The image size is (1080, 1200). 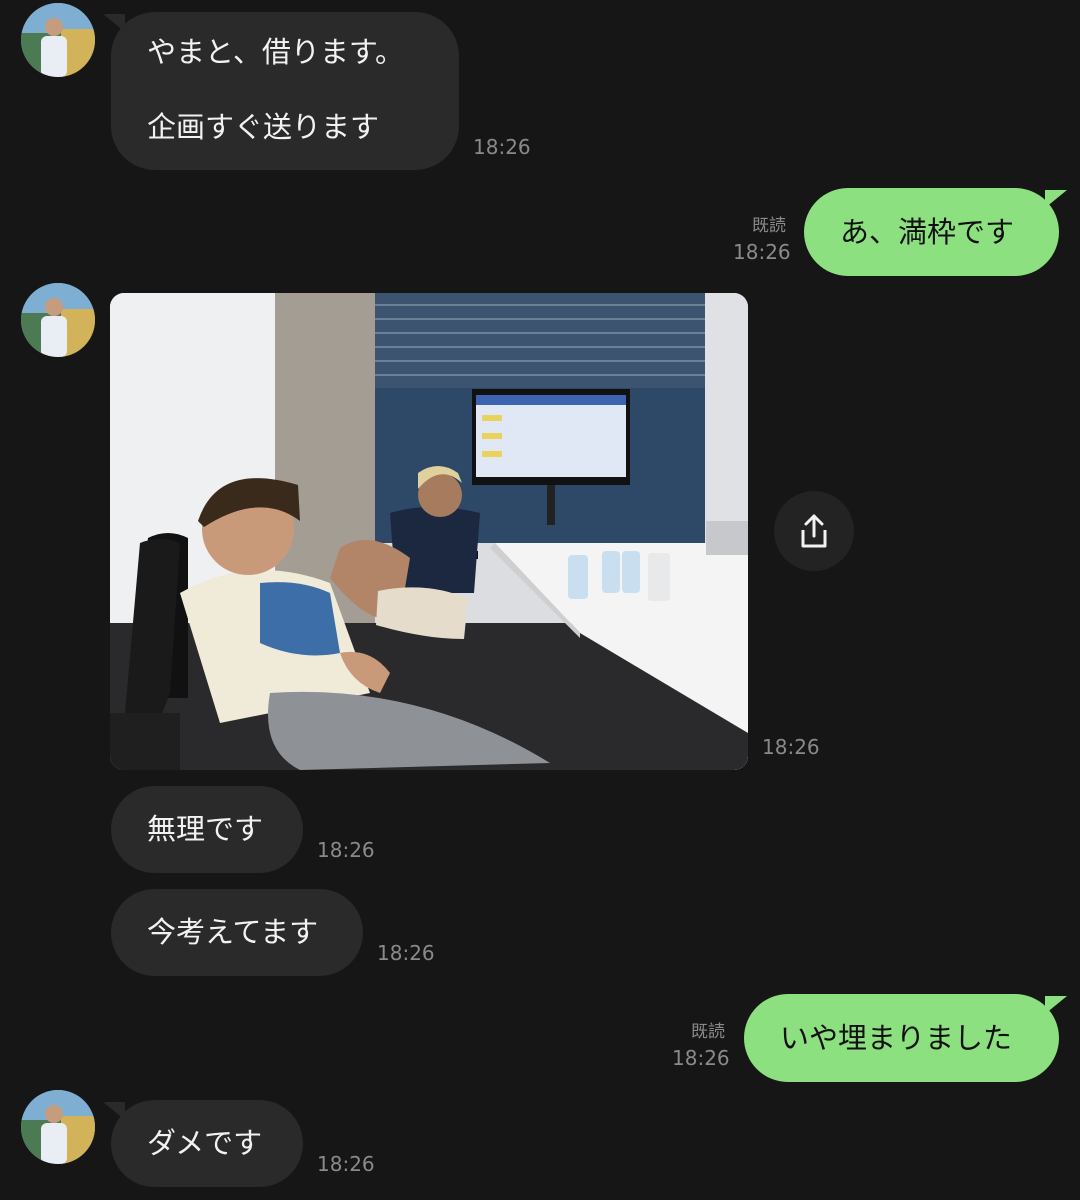 I want to click on message-bubble: あ、満枠です, so click(x=931, y=232).